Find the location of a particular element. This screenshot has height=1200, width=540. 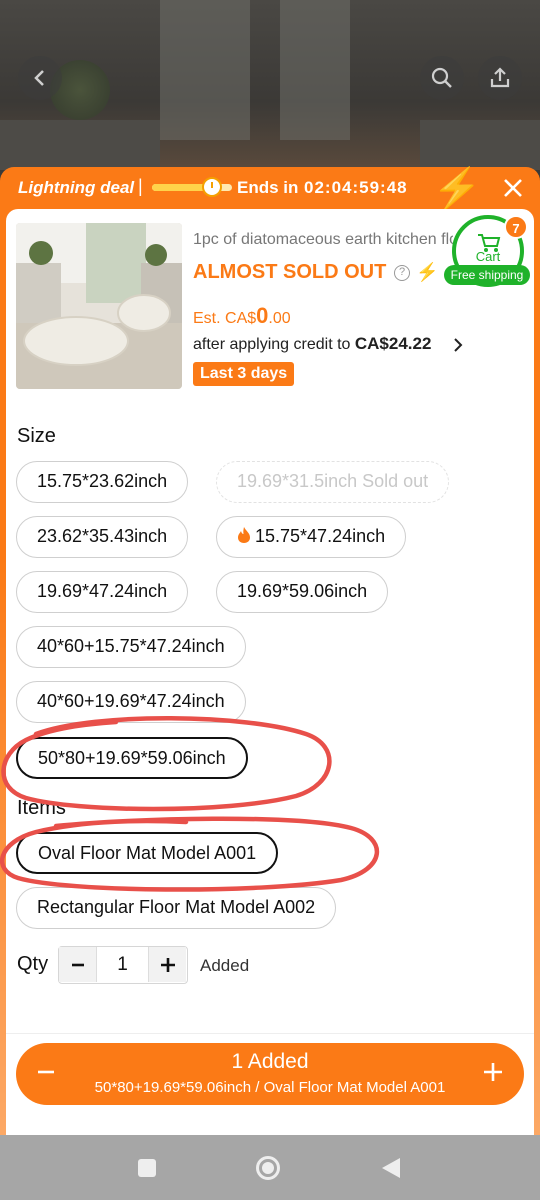

size-option-label: 15.75*23.62inch is located at coordinates (102, 481).